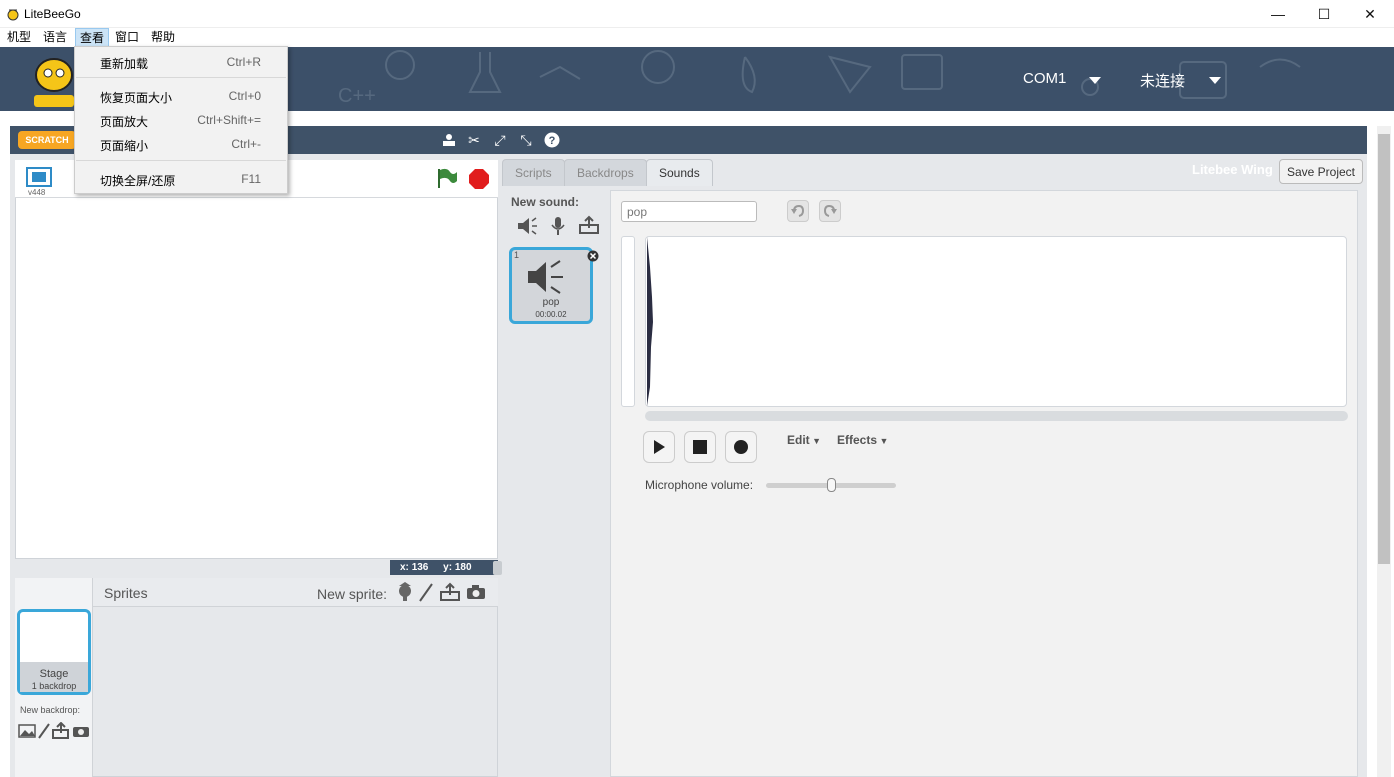 This screenshot has width=1394, height=777. Describe the element at coordinates (448, 567) in the screenshot. I see `y-label: y:` at that location.